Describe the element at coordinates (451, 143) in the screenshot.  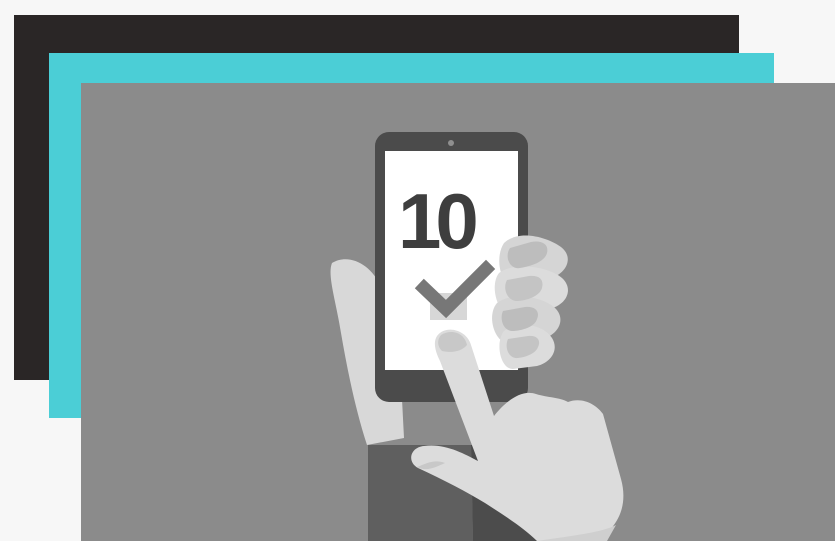
I see `phone-camera` at that location.